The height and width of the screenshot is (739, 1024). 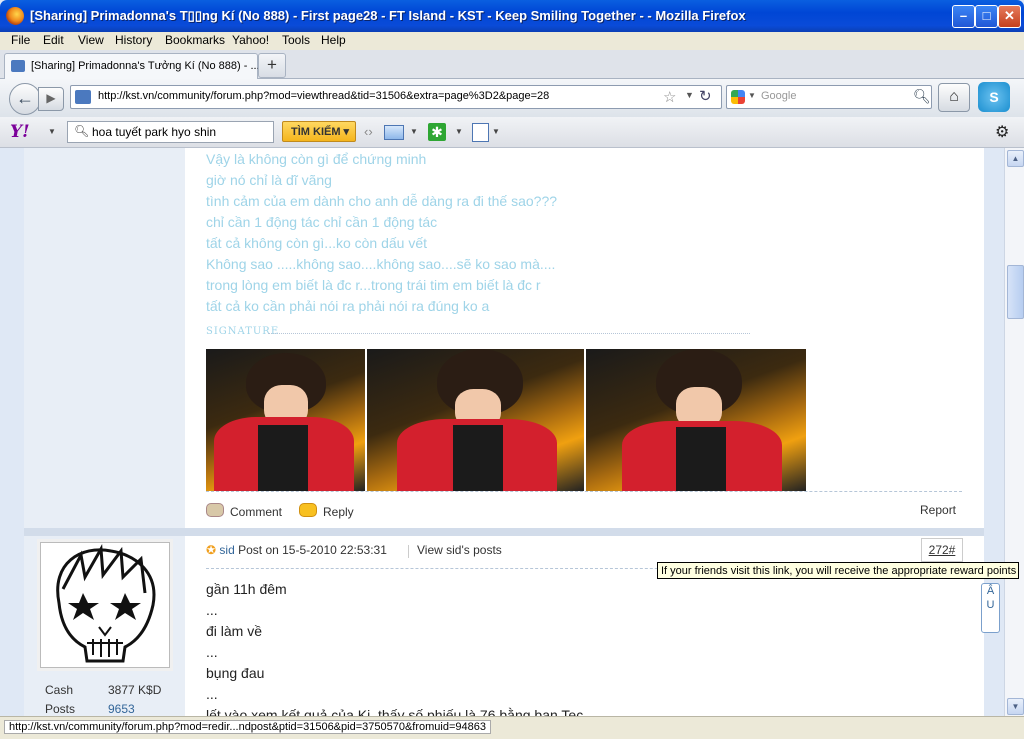 I want to click on reload-icon: ↻, so click(x=705, y=96).